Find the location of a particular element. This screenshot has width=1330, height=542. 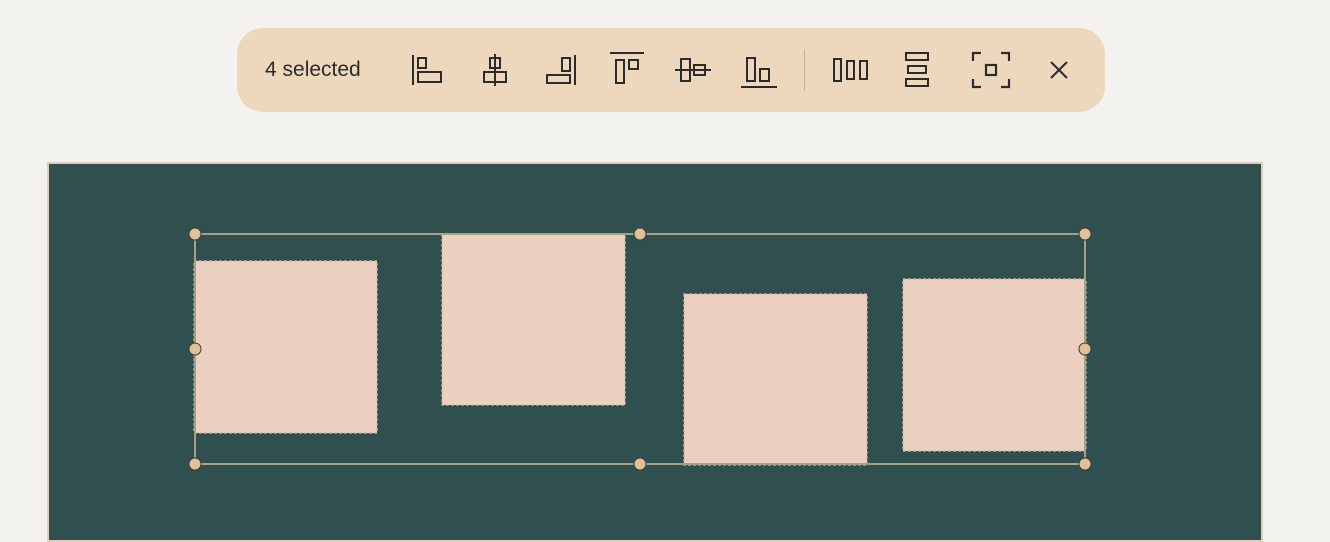

align-middle-vertical-button is located at coordinates (693, 70).